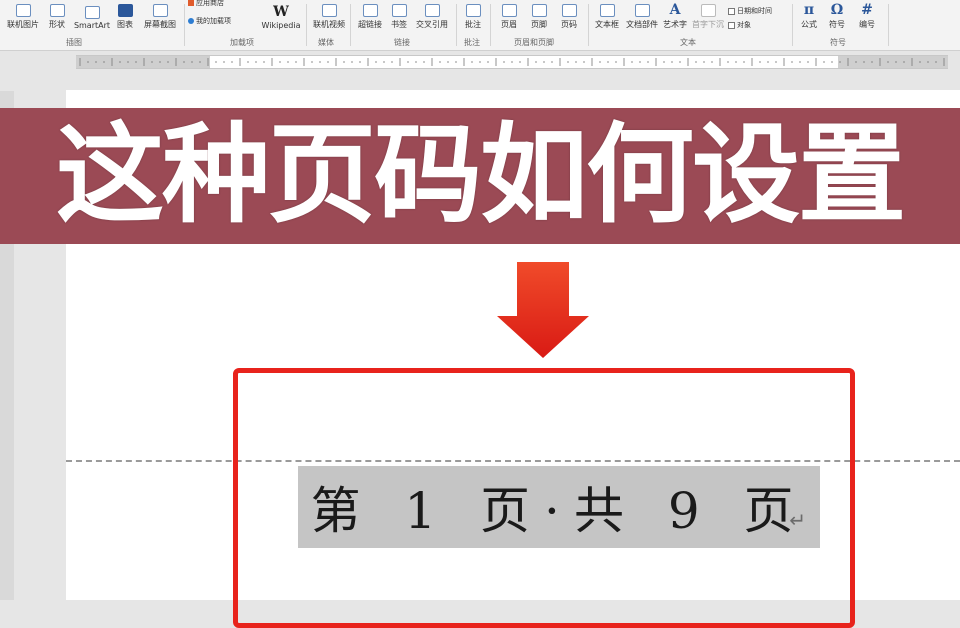 Image resolution: width=960 pixels, height=628 pixels. I want to click on textbox-button: 文本框, so click(607, 15).